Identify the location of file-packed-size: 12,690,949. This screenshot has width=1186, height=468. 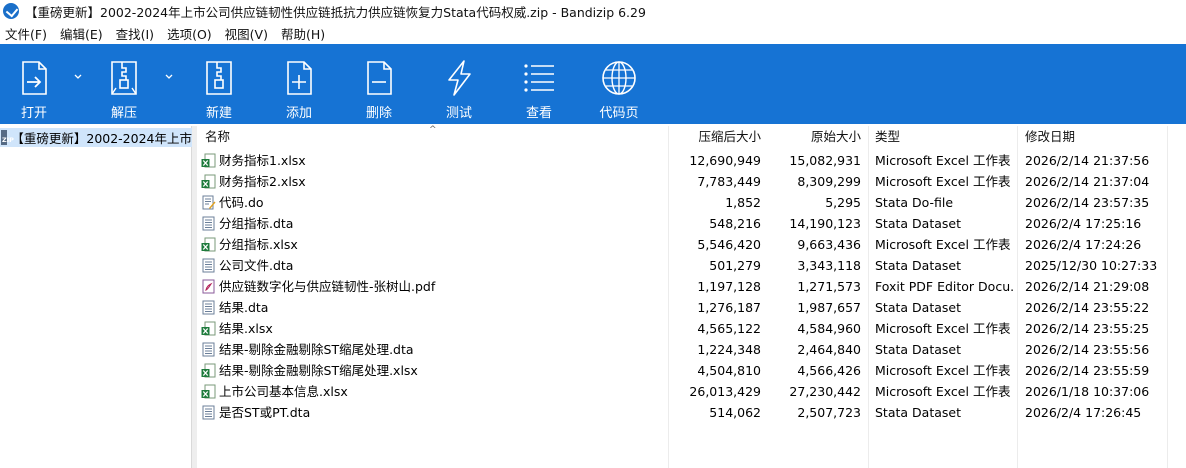
(725, 160).